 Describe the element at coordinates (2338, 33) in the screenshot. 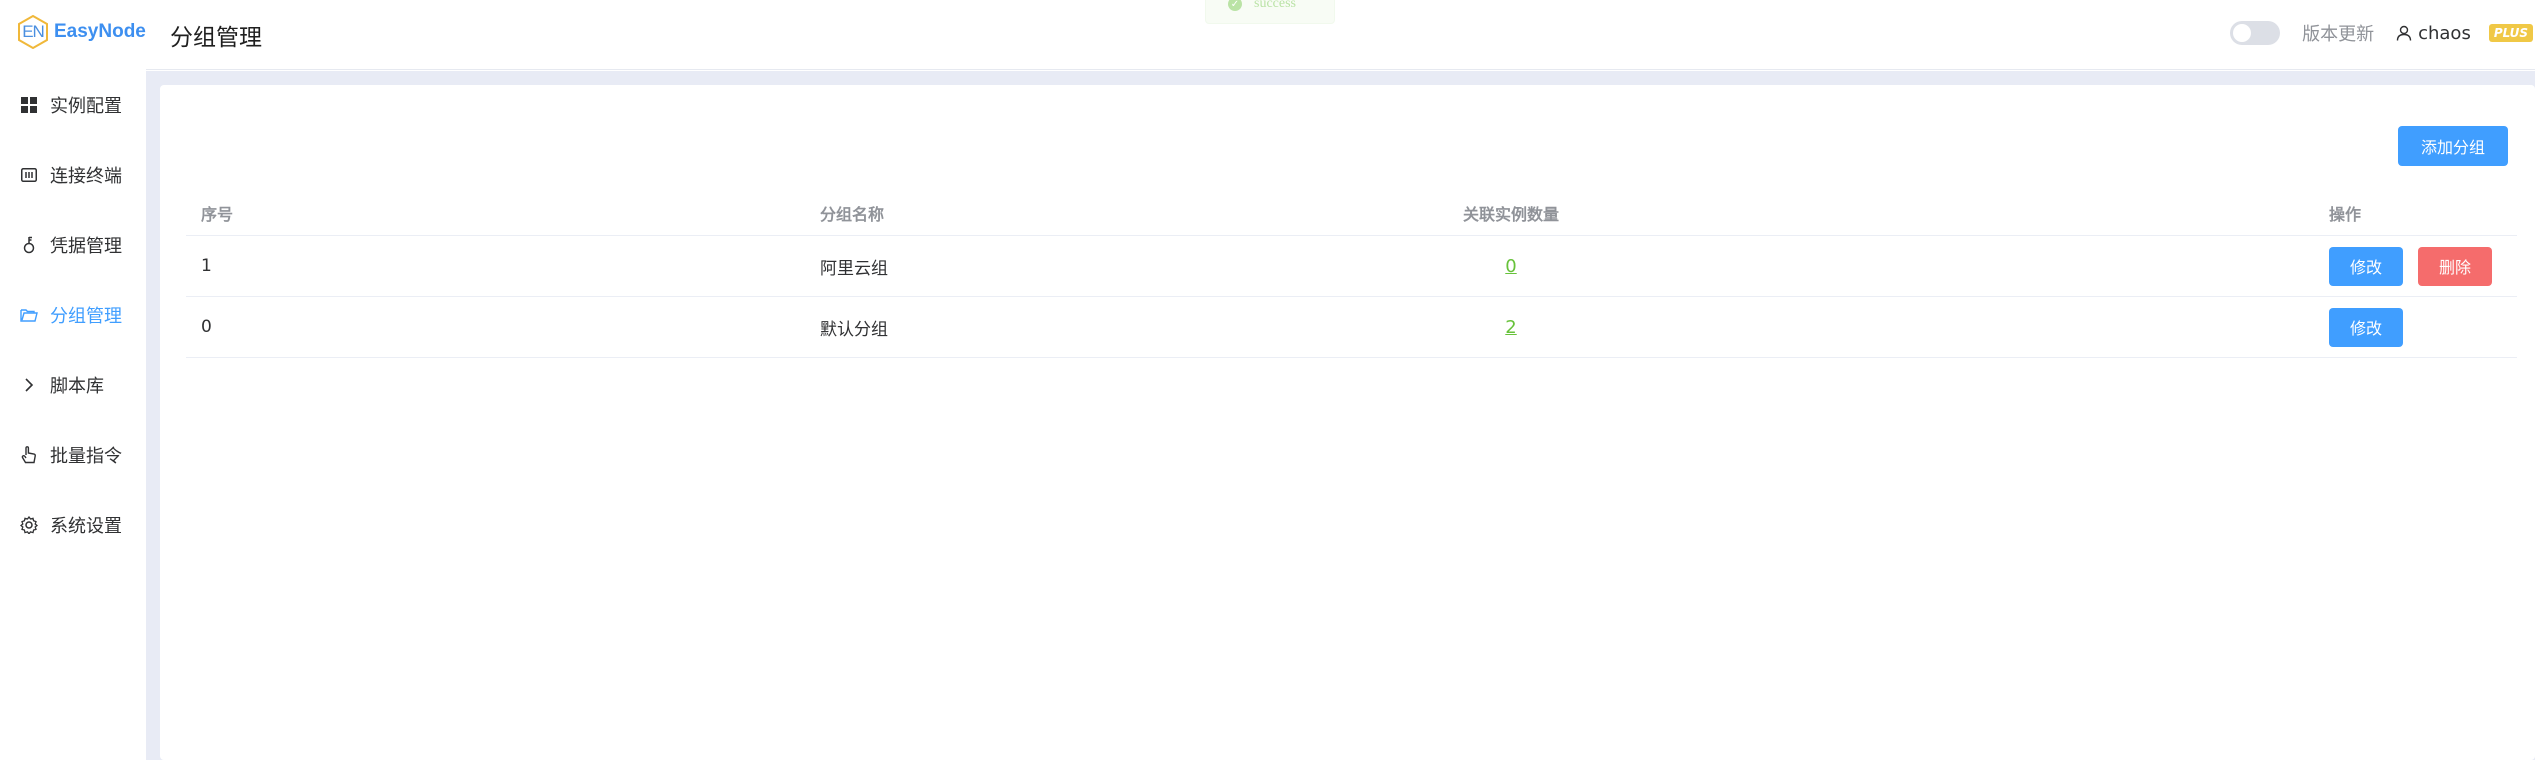

I see `version-update-link: 版本更新` at that location.